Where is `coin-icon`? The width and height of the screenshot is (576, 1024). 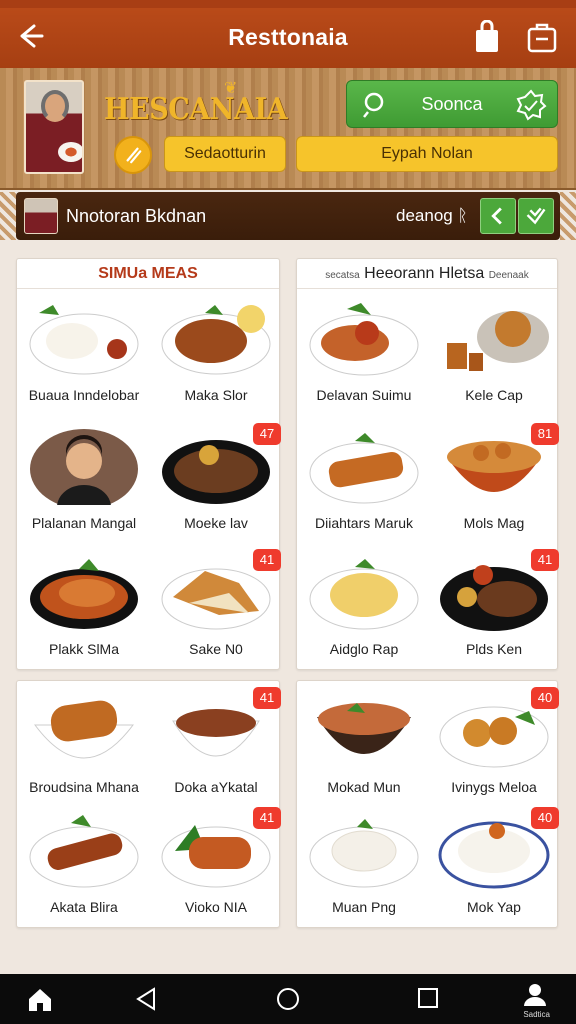 coin-icon is located at coordinates (133, 155).